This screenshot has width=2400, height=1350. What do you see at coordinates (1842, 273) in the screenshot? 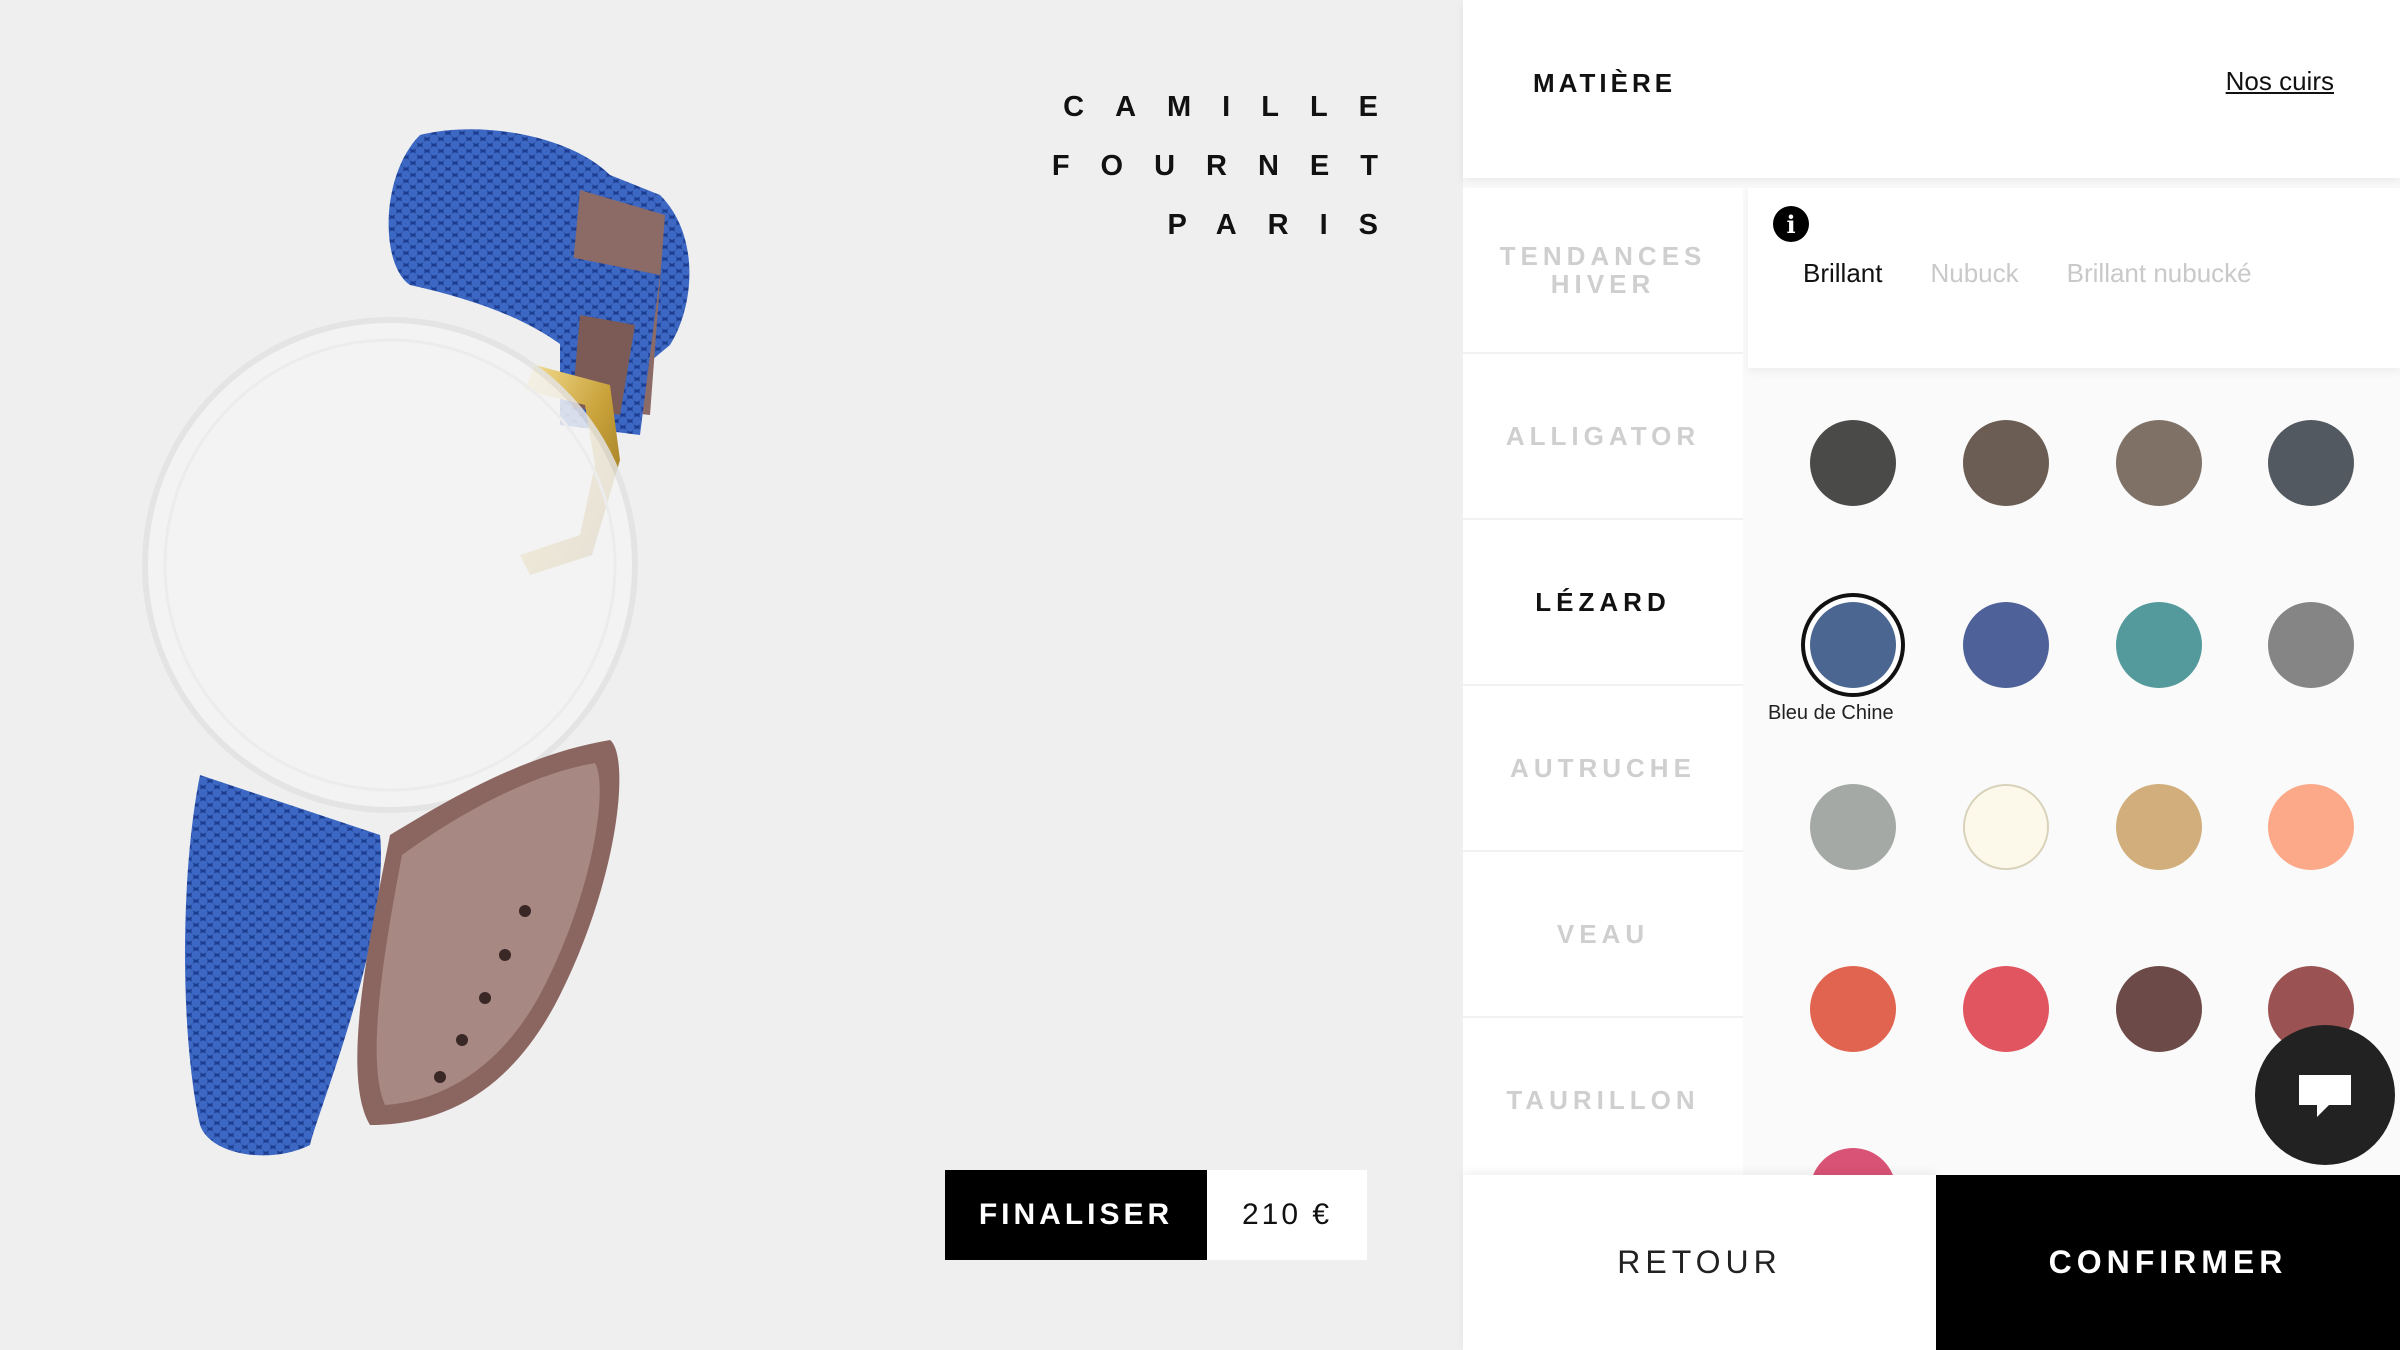
I see `finish-tab: Brillant` at bounding box center [1842, 273].